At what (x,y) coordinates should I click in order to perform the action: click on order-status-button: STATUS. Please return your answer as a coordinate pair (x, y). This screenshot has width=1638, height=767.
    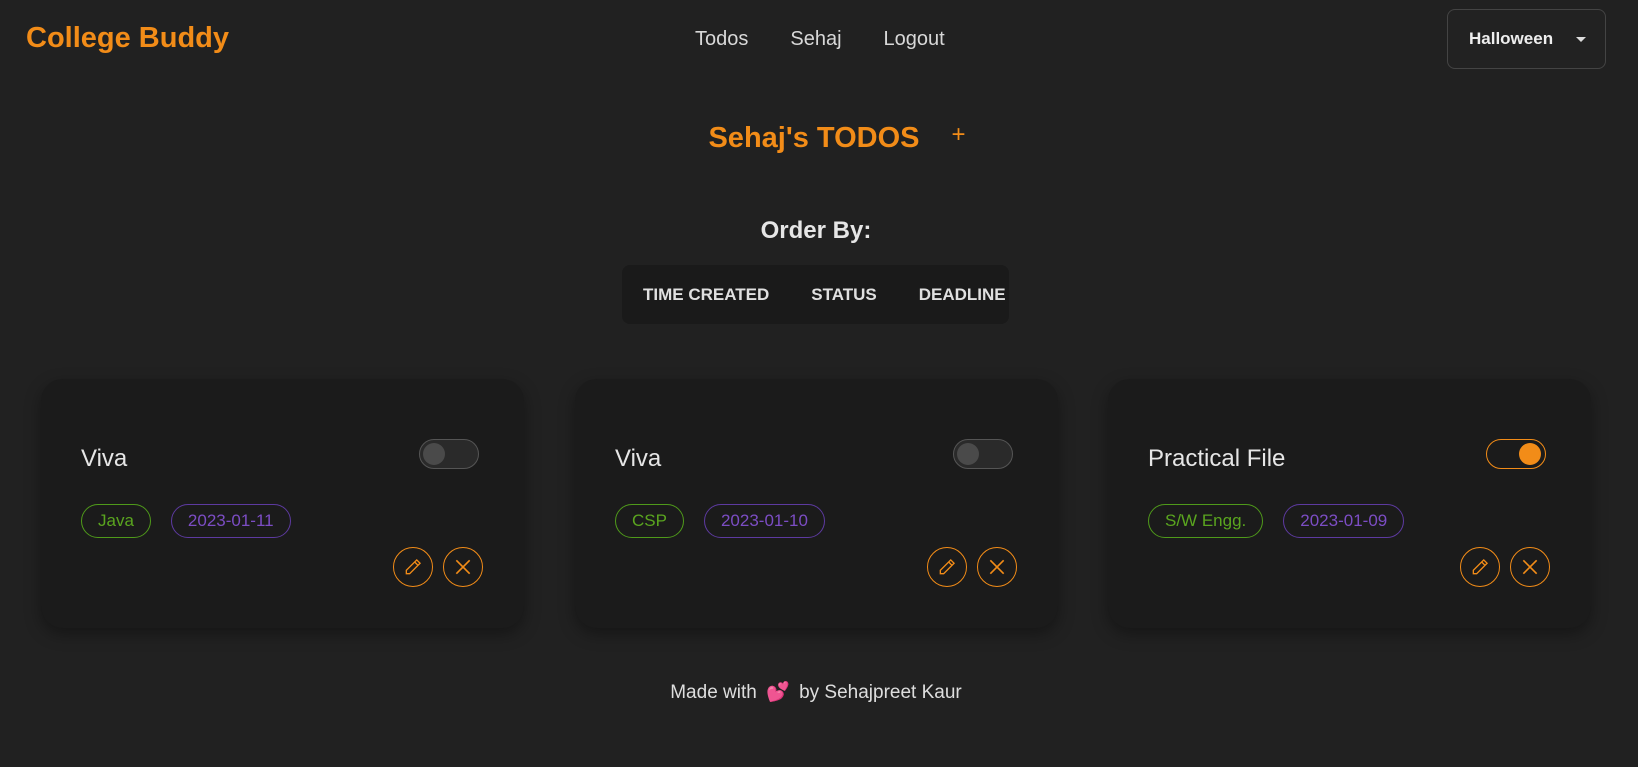
    Looking at the image, I should click on (843, 295).